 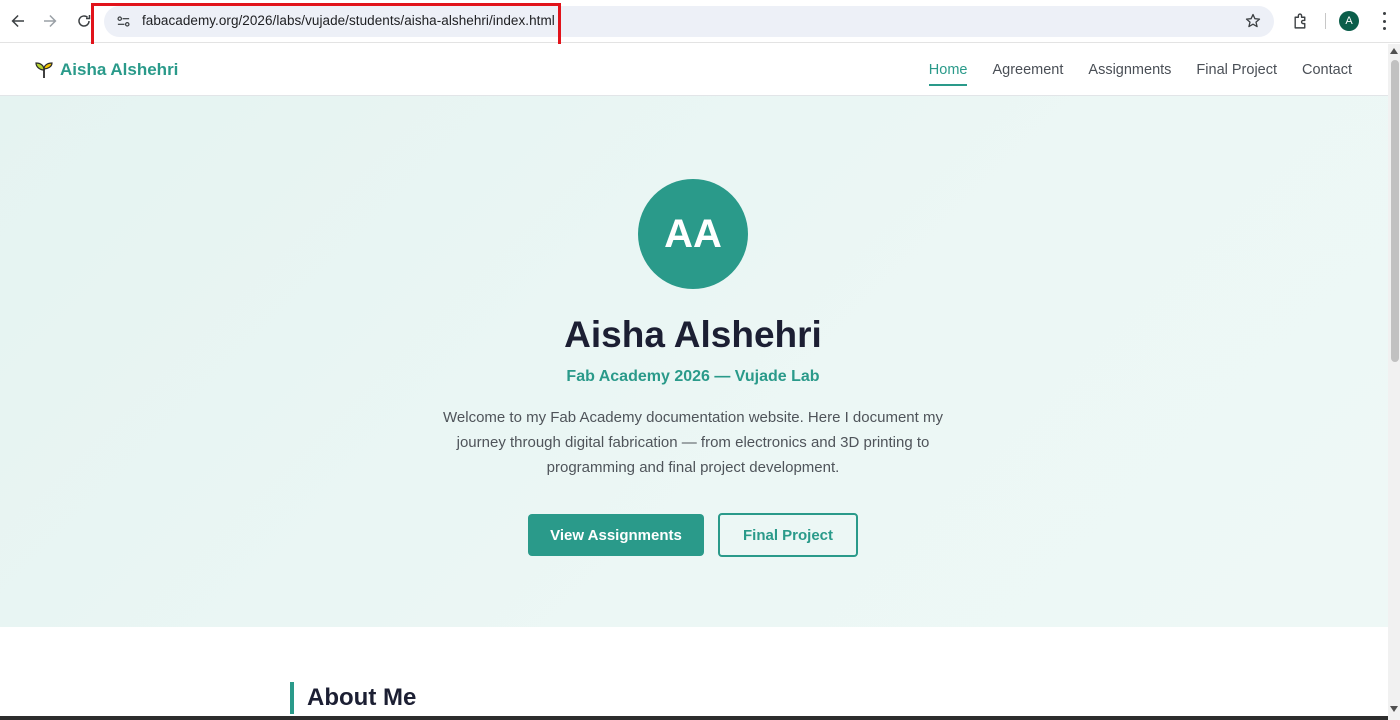 I want to click on toolbar-divider, so click(x=1325, y=21).